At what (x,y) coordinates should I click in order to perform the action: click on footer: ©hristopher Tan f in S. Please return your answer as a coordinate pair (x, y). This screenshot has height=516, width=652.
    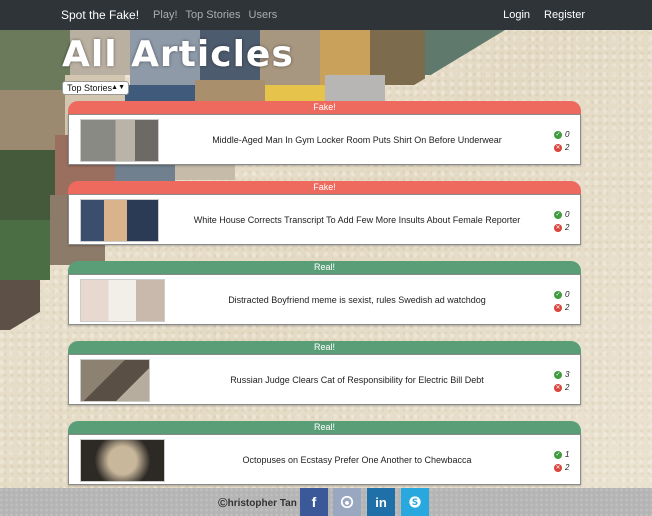
    Looking at the image, I should click on (326, 502).